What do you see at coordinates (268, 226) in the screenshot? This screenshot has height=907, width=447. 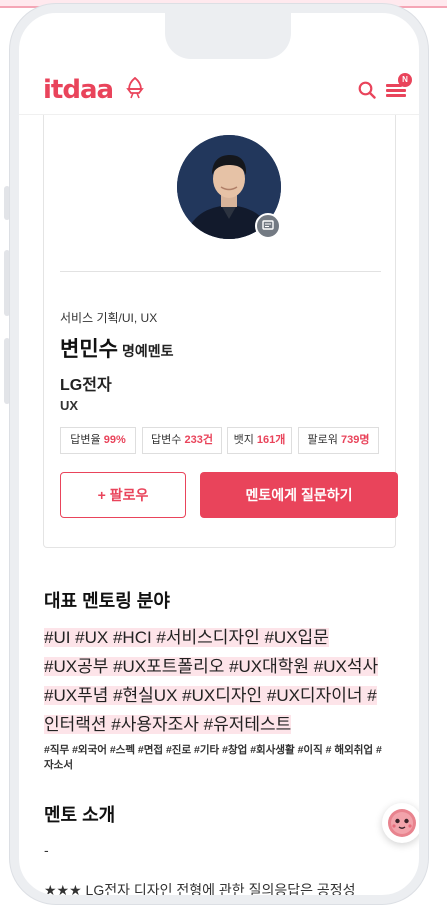 I see `message-icon` at bounding box center [268, 226].